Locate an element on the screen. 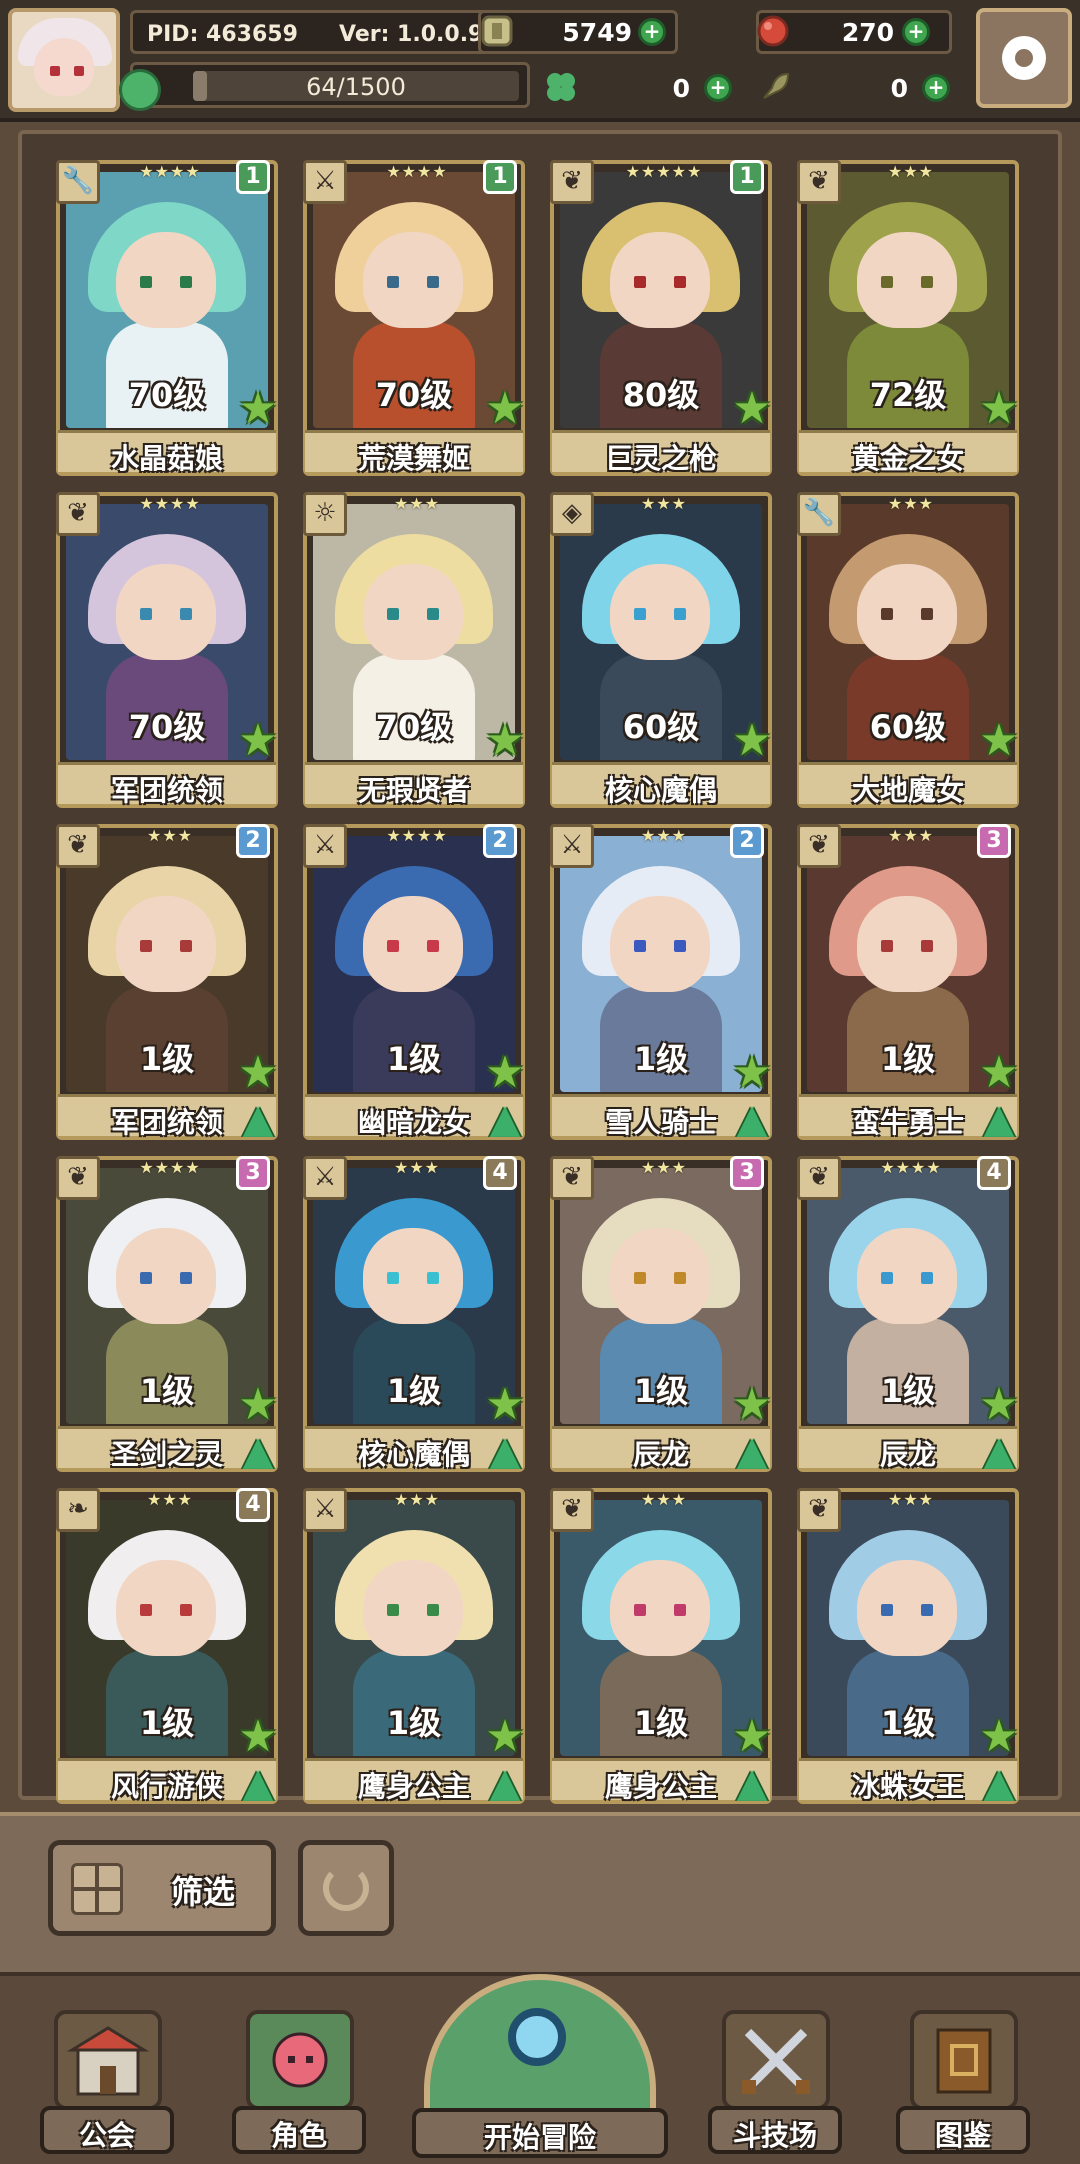 The image size is (1080, 2164). character-name: 黄金之女 is located at coordinates (907, 458).